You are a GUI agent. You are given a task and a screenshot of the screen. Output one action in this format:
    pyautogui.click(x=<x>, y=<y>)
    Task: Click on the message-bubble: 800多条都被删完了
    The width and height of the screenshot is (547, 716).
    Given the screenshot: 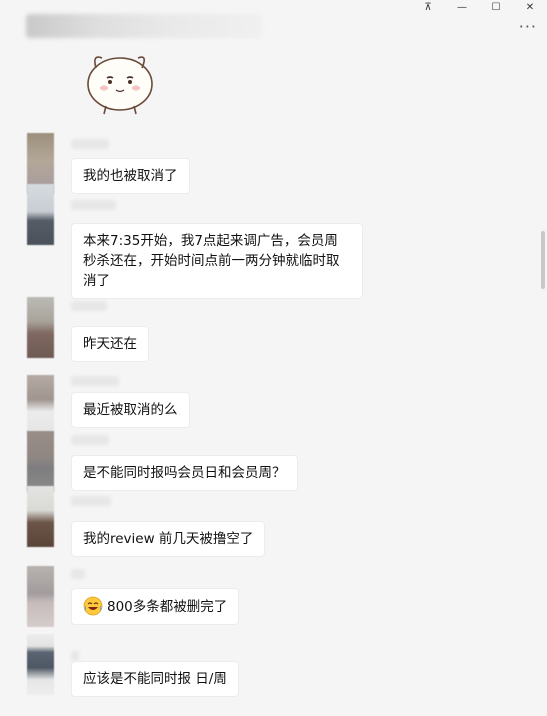 What is the action you would take?
    pyautogui.click(x=155, y=606)
    